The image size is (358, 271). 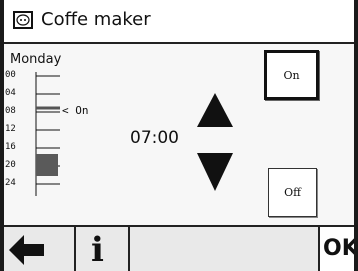 I want to click on info-icon: i, so click(x=97, y=250).